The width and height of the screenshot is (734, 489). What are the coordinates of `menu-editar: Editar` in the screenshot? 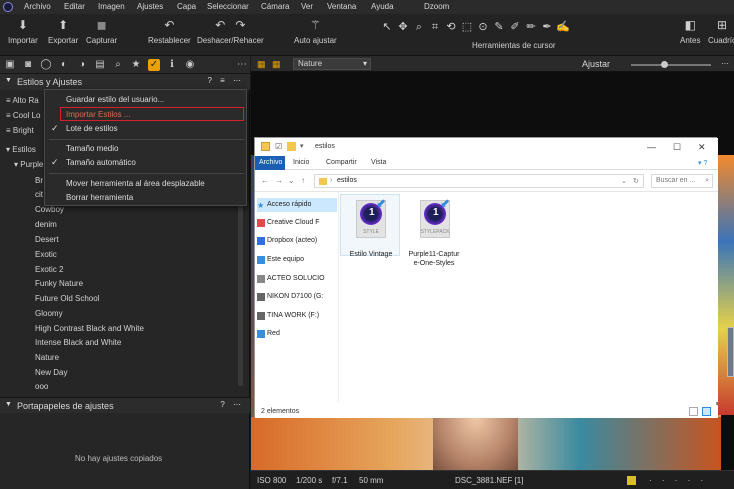 It's located at (74, 6).